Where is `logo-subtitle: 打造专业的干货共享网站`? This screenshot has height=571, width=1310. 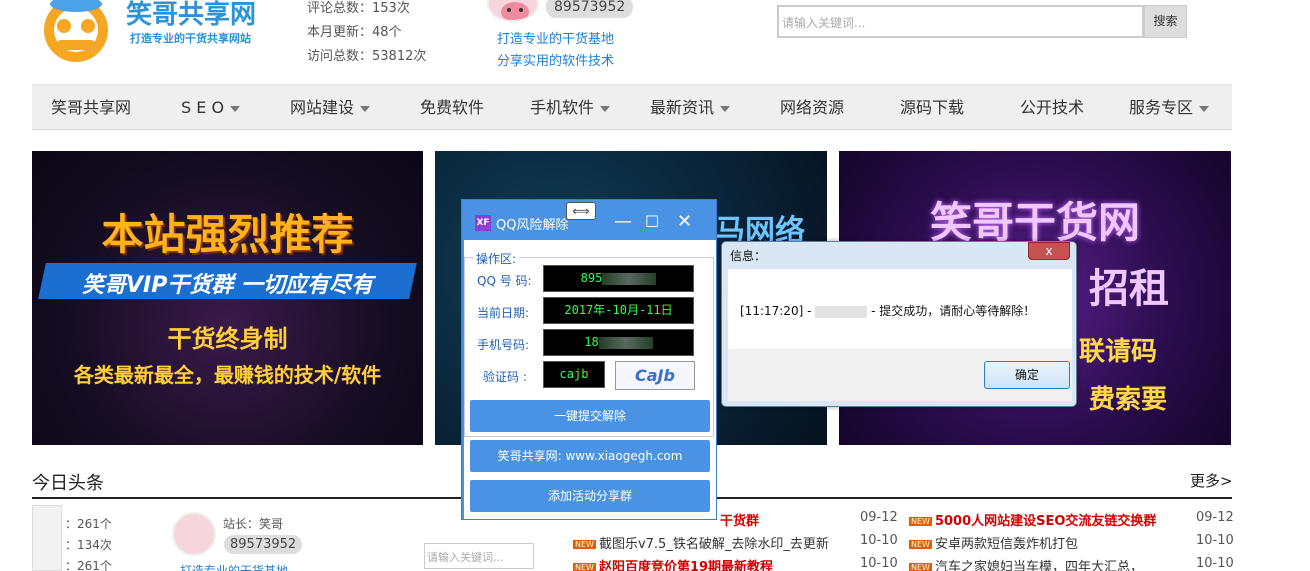
logo-subtitle: 打造专业的干货共享网站 is located at coordinates (190, 38).